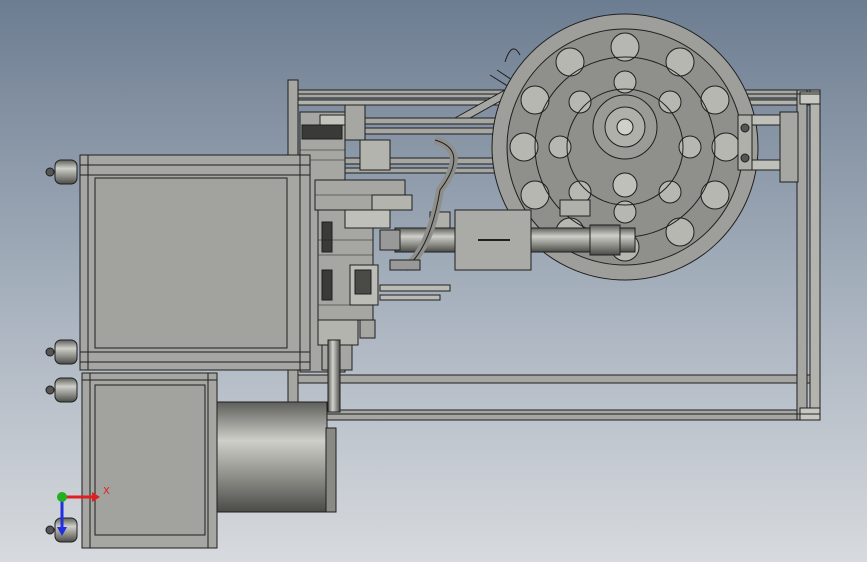 The image size is (867, 562). What do you see at coordinates (195, 262) in the screenshot?
I see `upper-enclosure` at bounding box center [195, 262].